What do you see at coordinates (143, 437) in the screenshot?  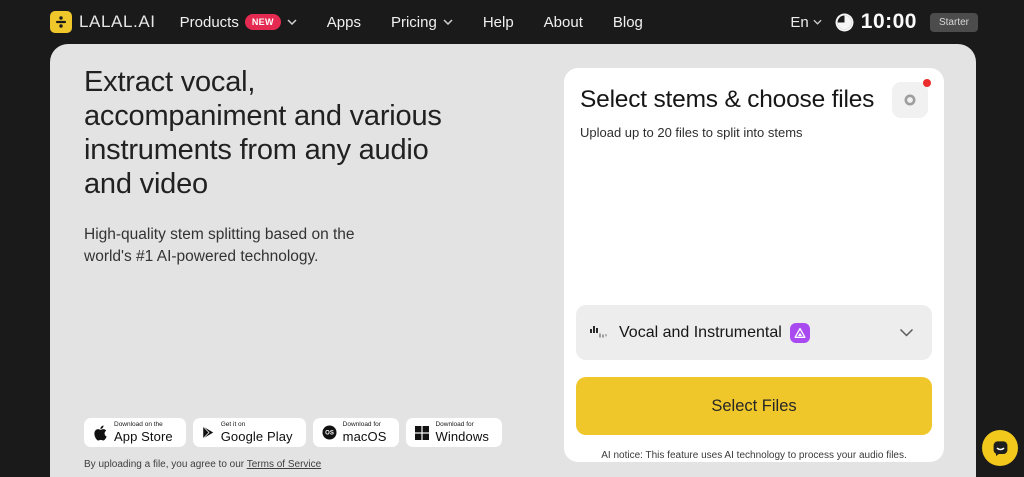 I see `store-main-label: App Store` at bounding box center [143, 437].